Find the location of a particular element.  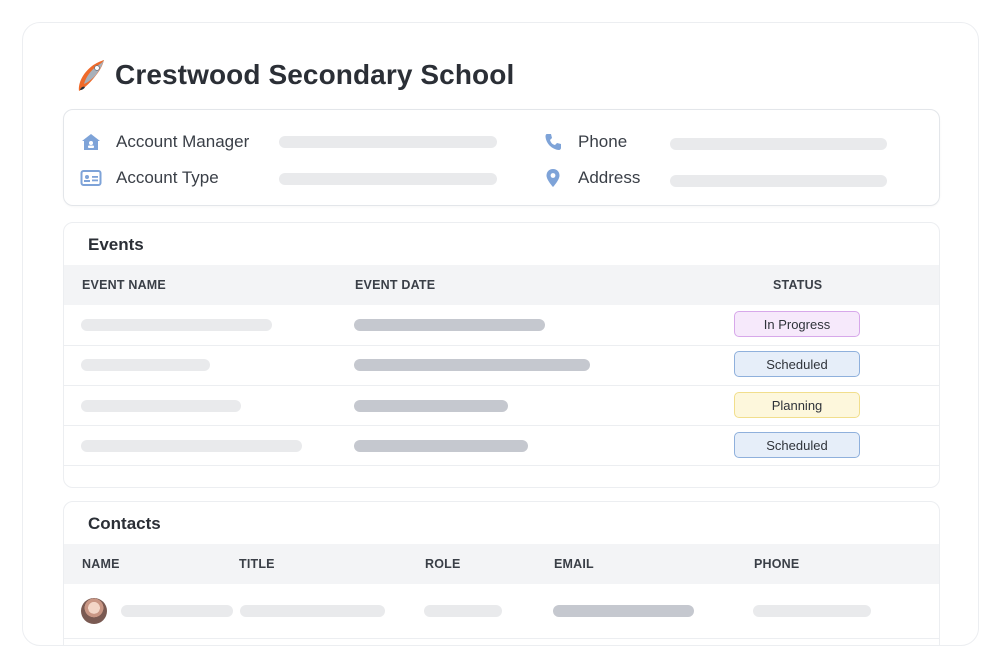

account-type-value is located at coordinates (388, 179).